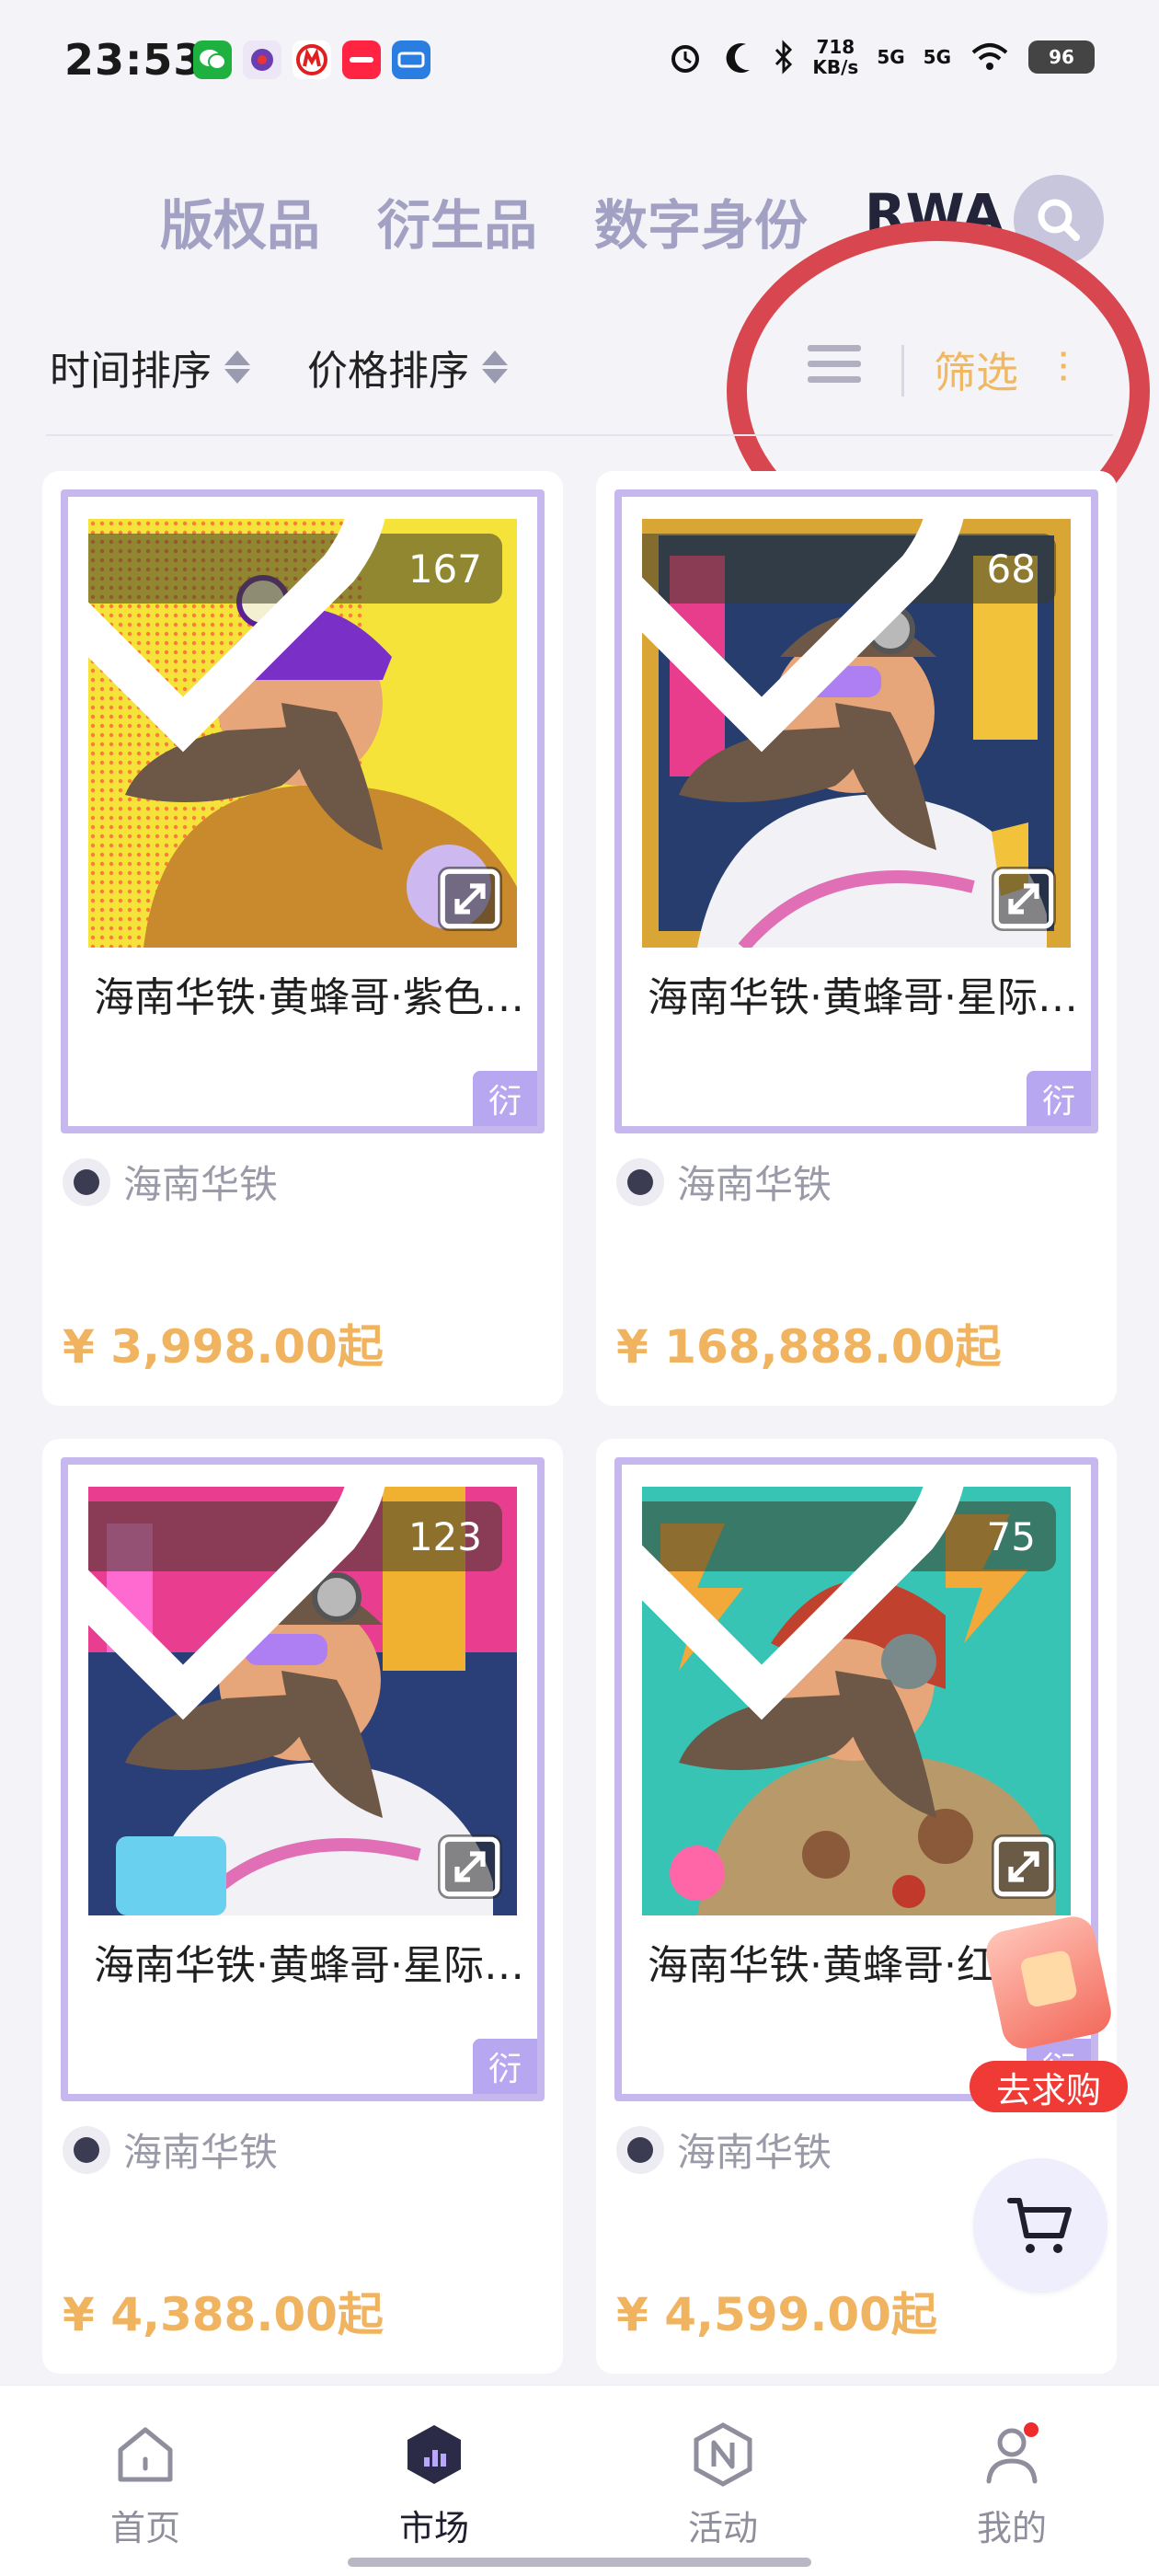 This screenshot has width=1159, height=2576. What do you see at coordinates (579, 2480) in the screenshot?
I see `bottom-nav: 首页 市场 活动 我的` at bounding box center [579, 2480].